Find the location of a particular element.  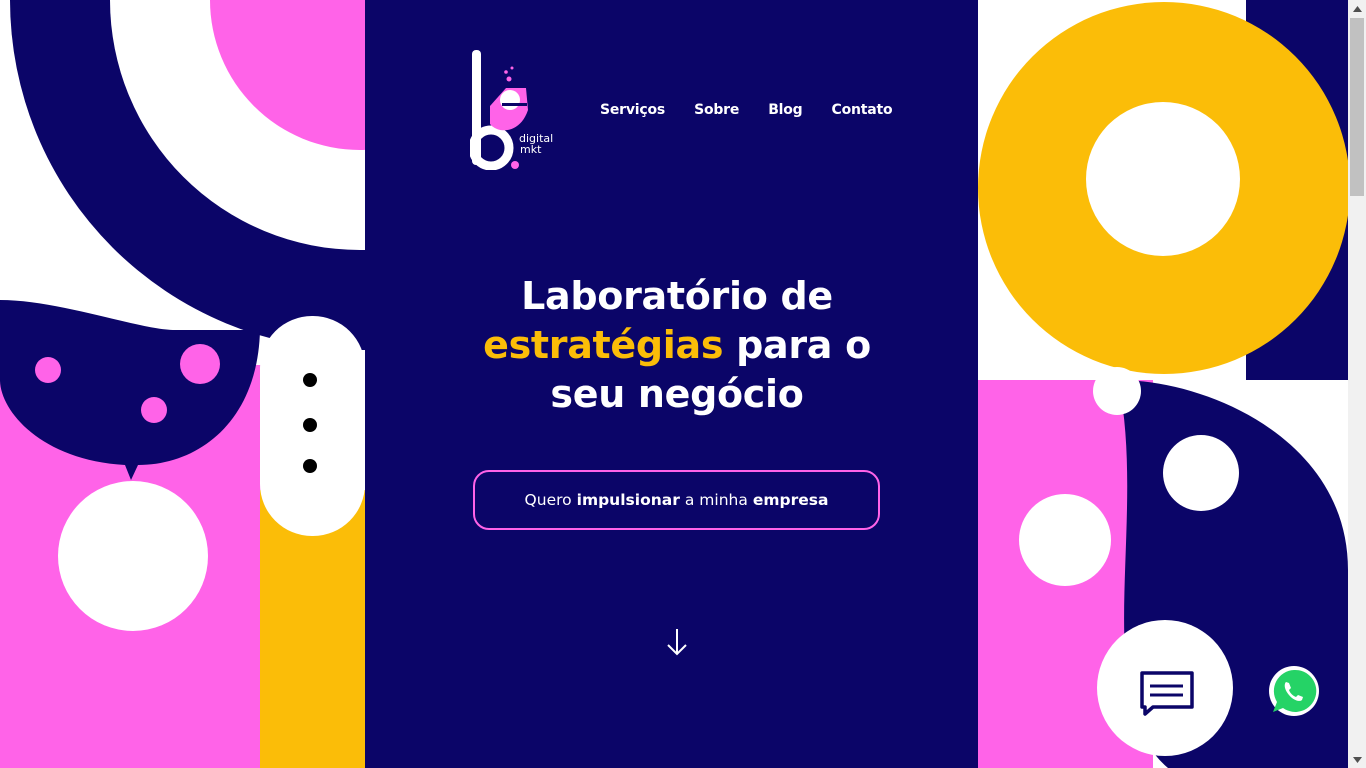

logo-tagline-line2: mkt is located at coordinates (531, 149).